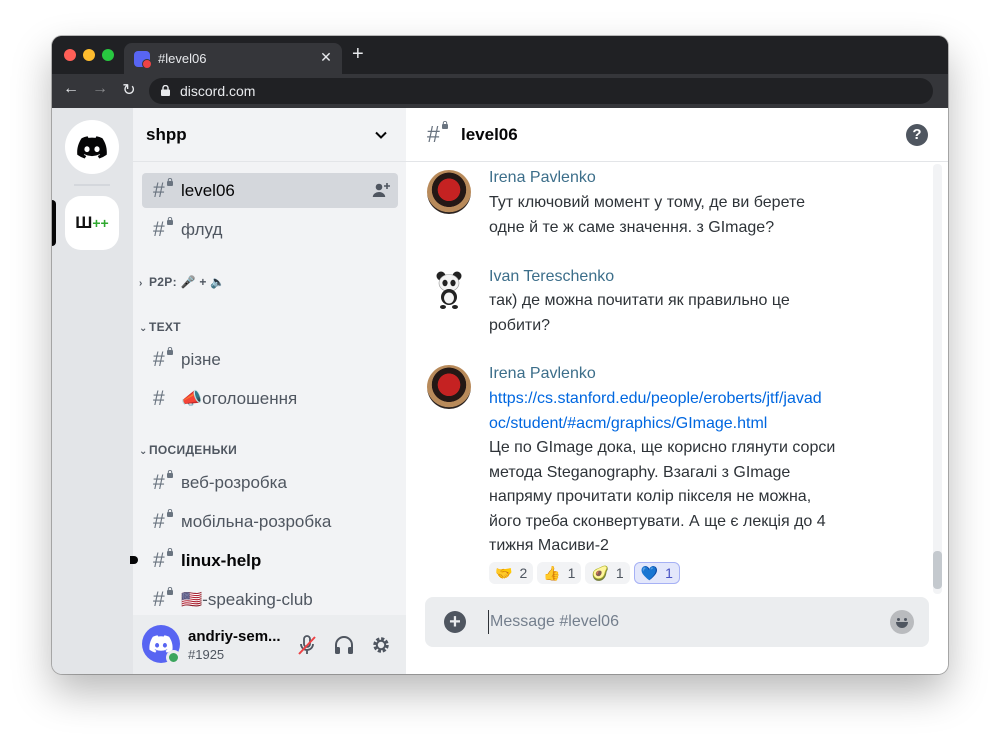 This screenshot has width=1000, height=742. I want to click on server-separator, so click(92, 185).